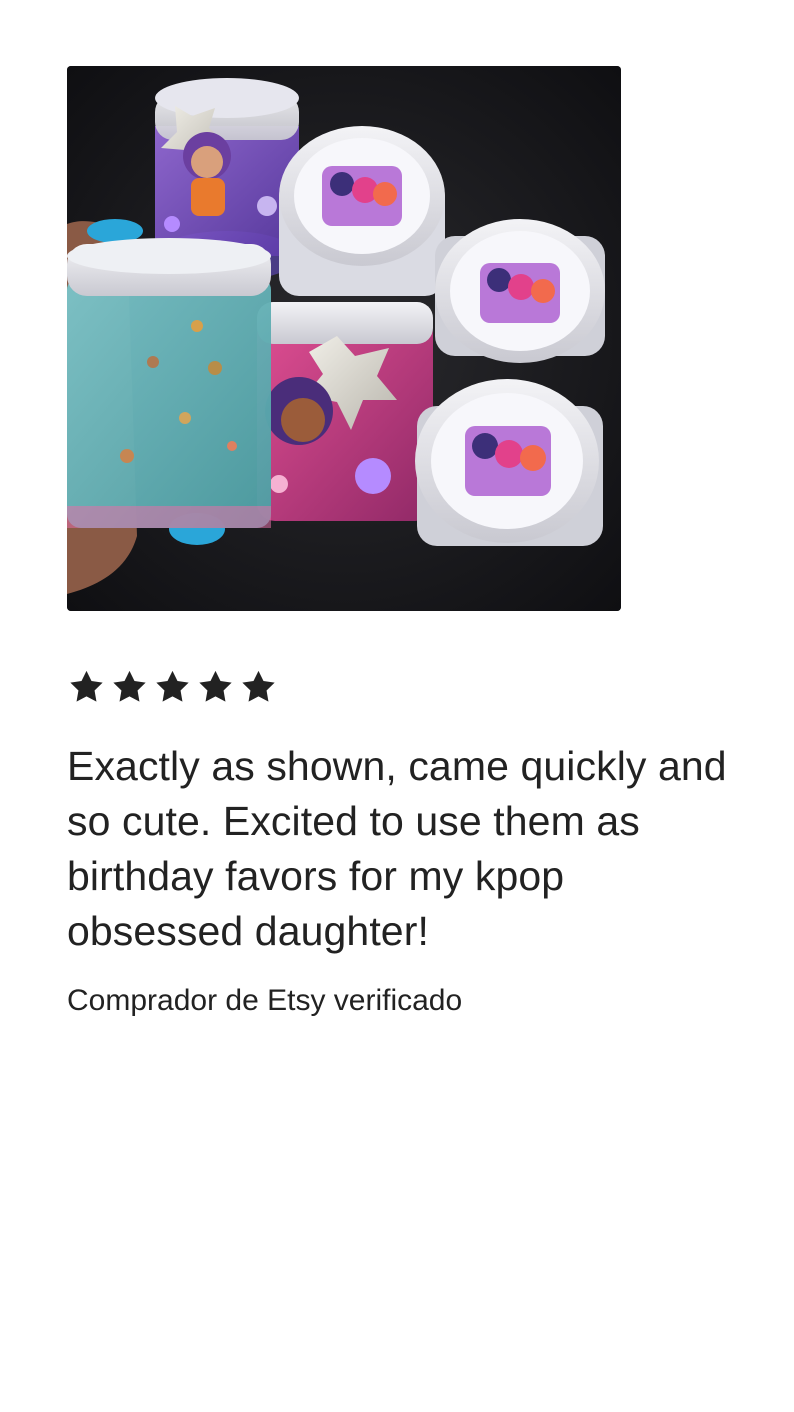 This screenshot has width=794, height=1412. Describe the element at coordinates (407, 687) in the screenshot. I see `rating-stars` at that location.